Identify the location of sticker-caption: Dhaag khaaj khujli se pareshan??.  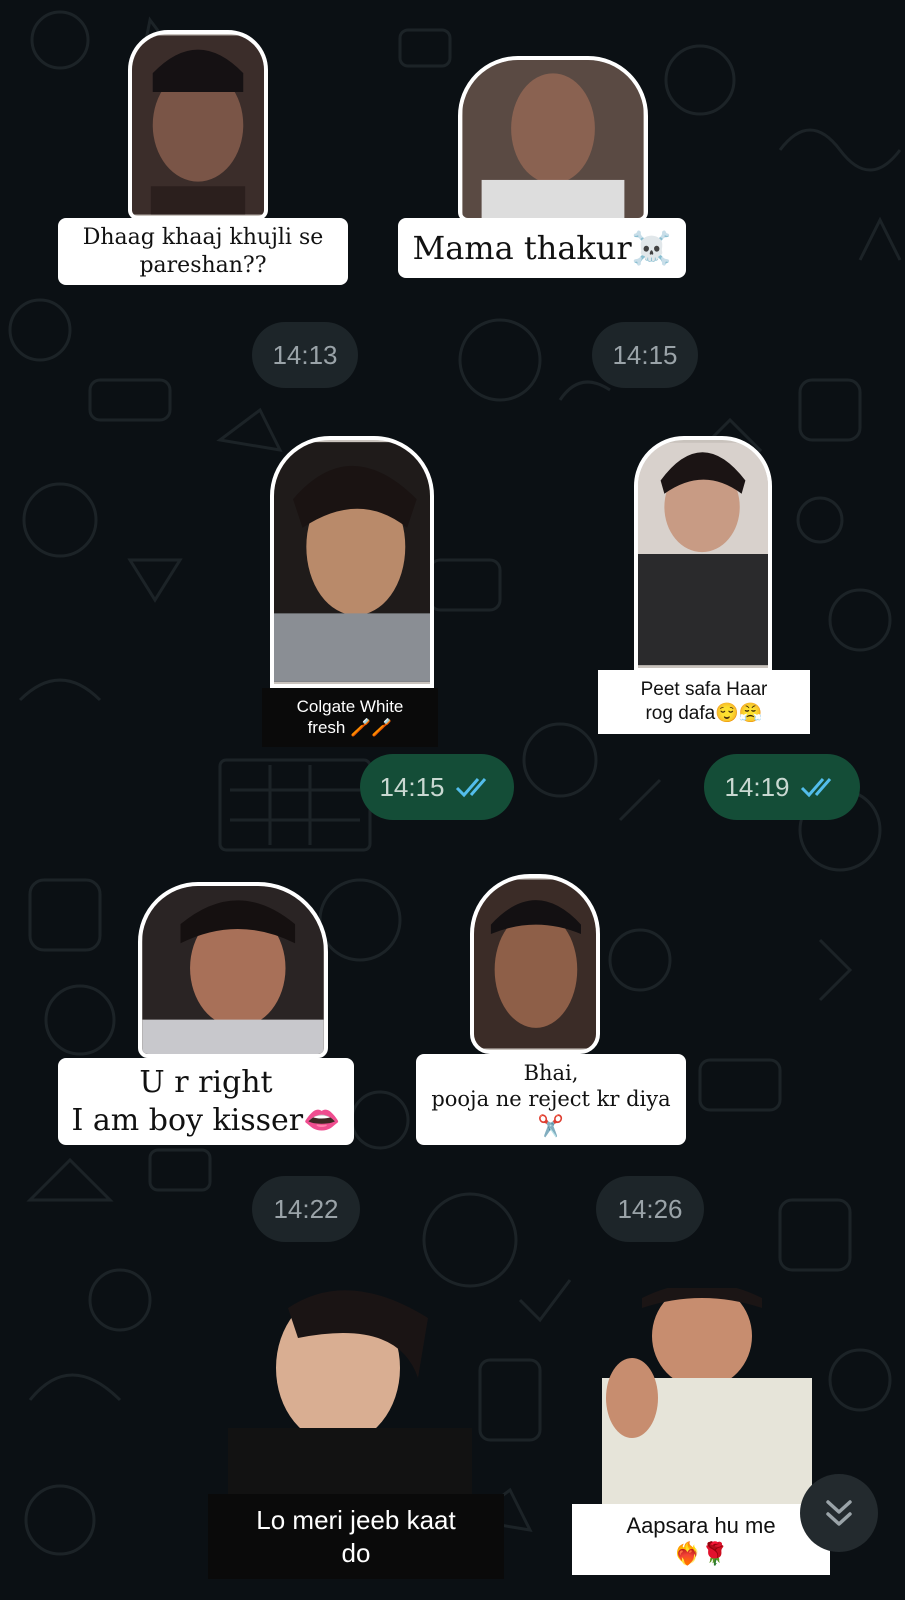
(203, 251).